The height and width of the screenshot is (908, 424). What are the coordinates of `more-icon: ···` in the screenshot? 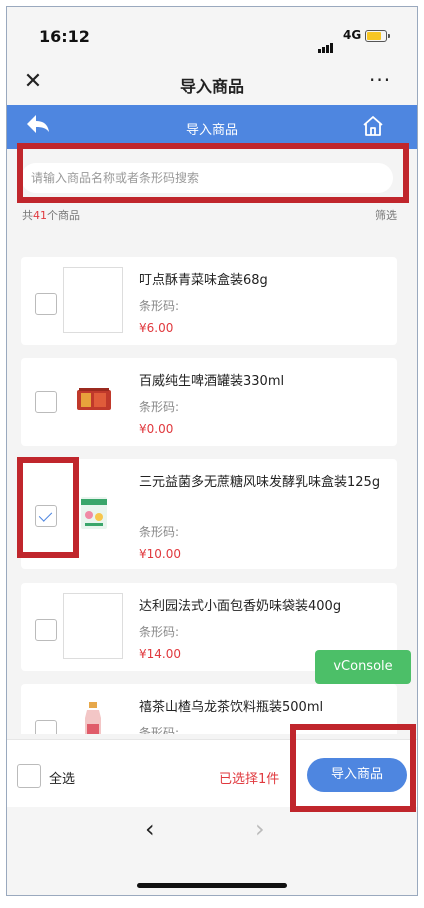 It's located at (380, 80).